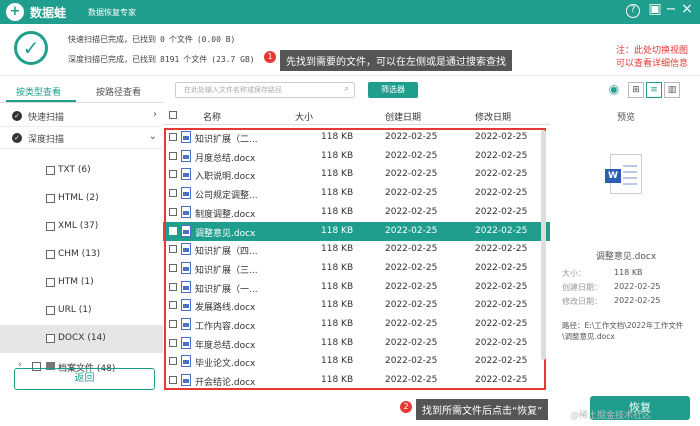 The height and width of the screenshot is (426, 700). I want to click on word-badge: W, so click(613, 176).